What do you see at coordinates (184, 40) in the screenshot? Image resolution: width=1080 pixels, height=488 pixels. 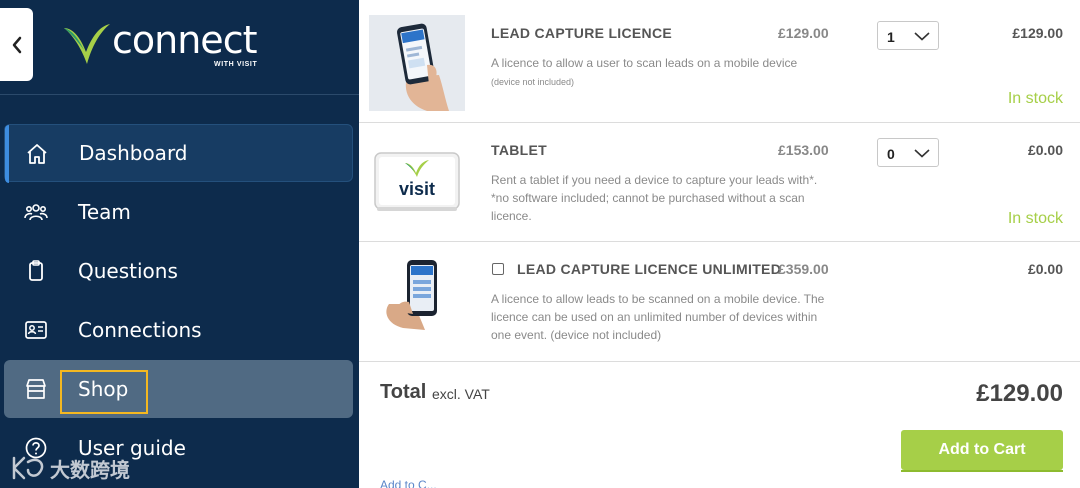 I see `brand-name: connect` at bounding box center [184, 40].